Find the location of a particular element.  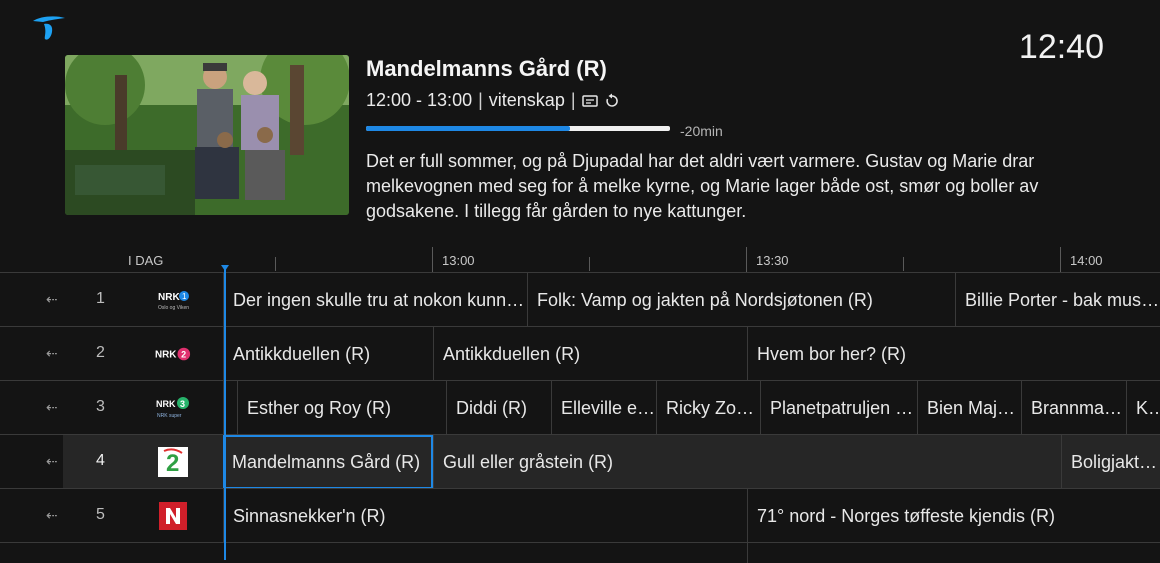

svg-text: Oslo og Viken is located at coordinates (173, 308).